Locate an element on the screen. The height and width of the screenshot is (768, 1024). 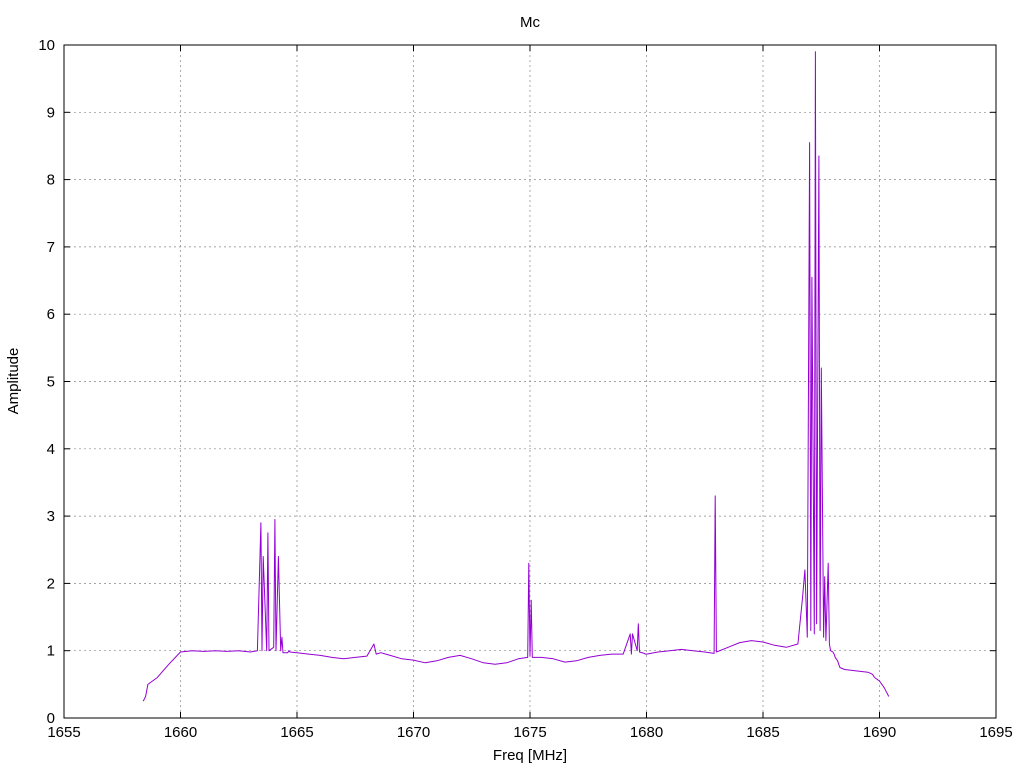
y-tick-label: 7 is located at coordinates (51, 247).